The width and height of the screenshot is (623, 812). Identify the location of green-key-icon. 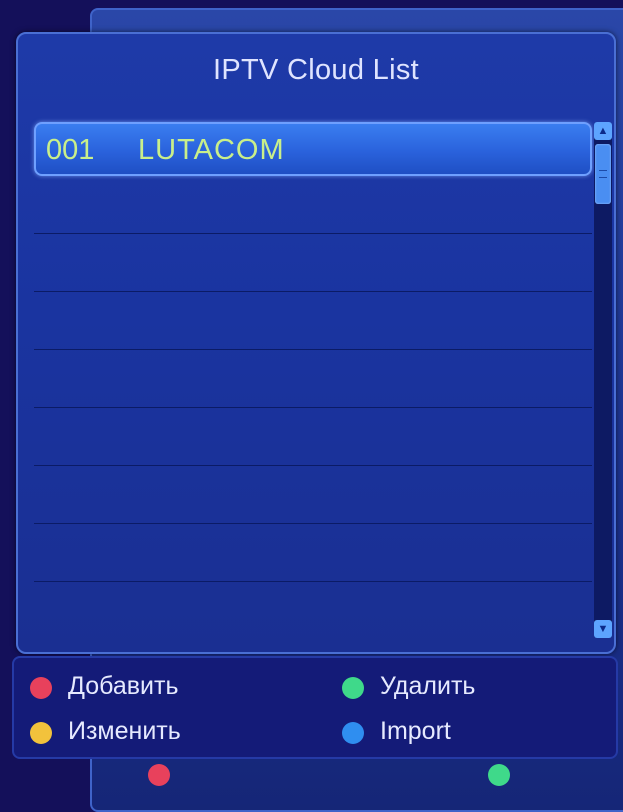
(353, 688).